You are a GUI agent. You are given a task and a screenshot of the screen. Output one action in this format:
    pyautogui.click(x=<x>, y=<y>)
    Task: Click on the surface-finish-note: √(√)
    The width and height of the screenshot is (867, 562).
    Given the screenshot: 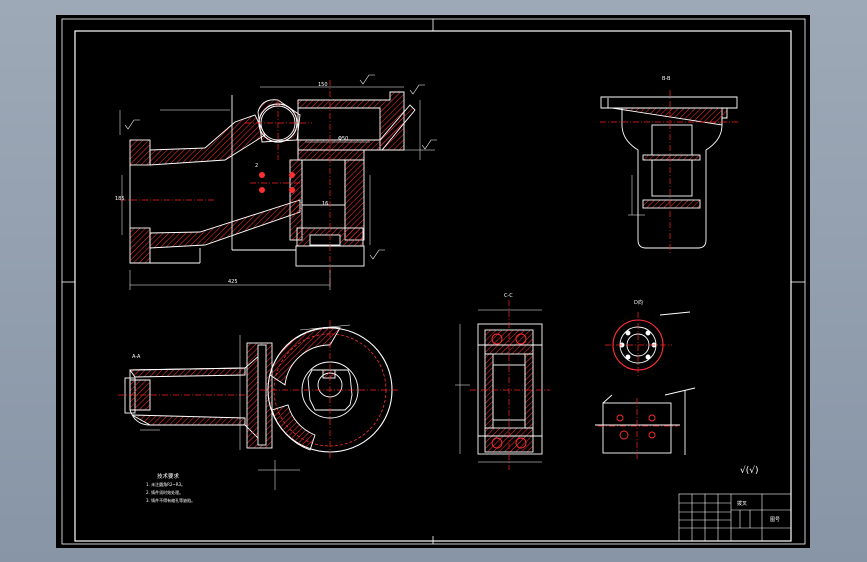 What is the action you would take?
    pyautogui.click(x=749, y=470)
    